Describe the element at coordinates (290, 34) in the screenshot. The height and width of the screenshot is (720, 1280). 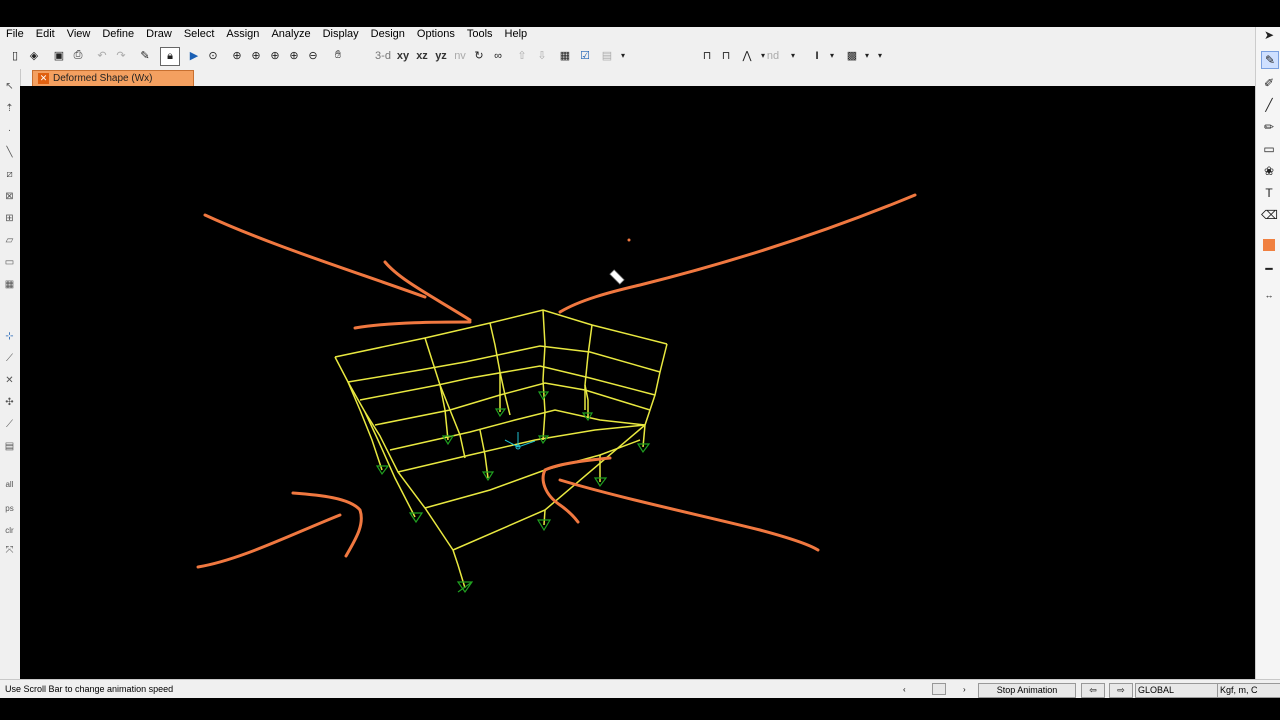
I see `menu-analyze: Analyze` at that location.